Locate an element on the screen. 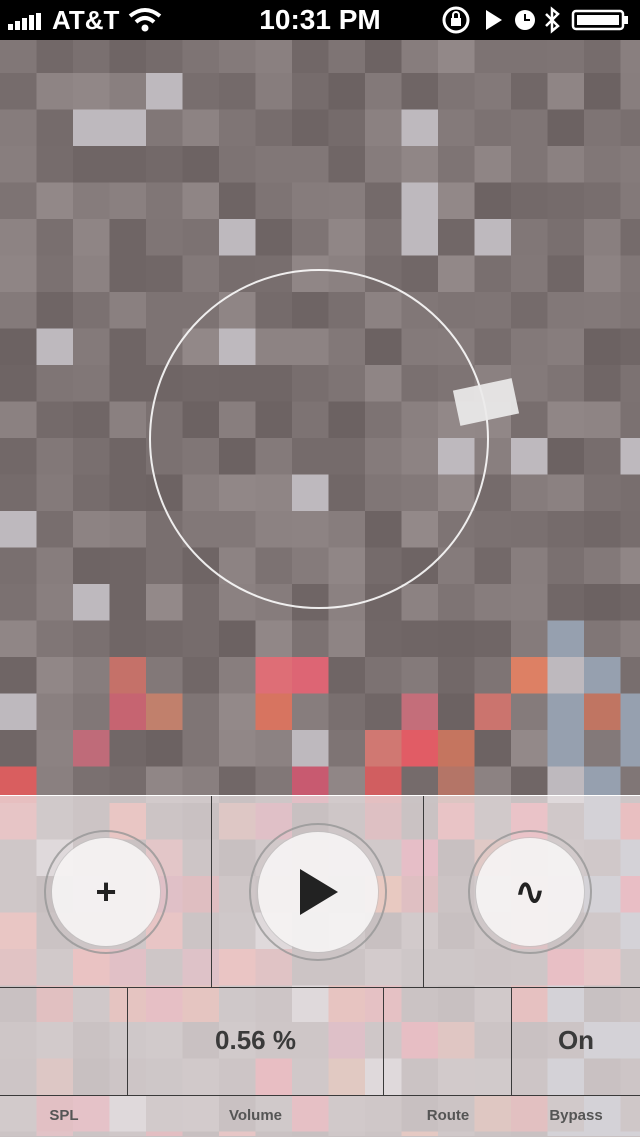 The image size is (640, 1137). filter-button: ∿ is located at coordinates (530, 892).